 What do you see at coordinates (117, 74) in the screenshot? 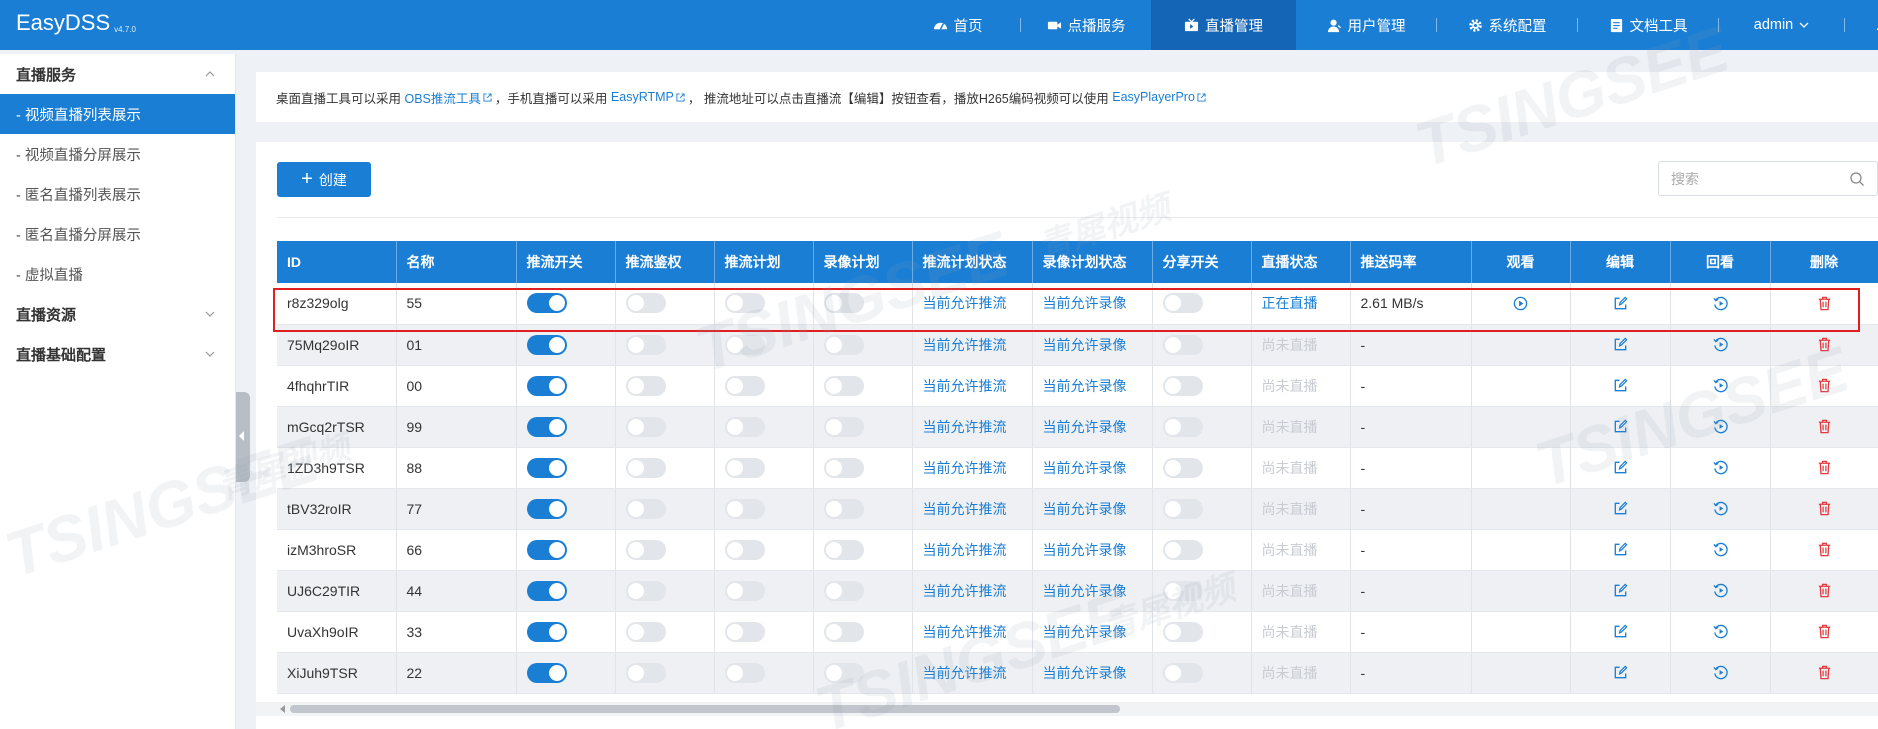
I see `sidebar-group-live-service: 直播服务` at bounding box center [117, 74].